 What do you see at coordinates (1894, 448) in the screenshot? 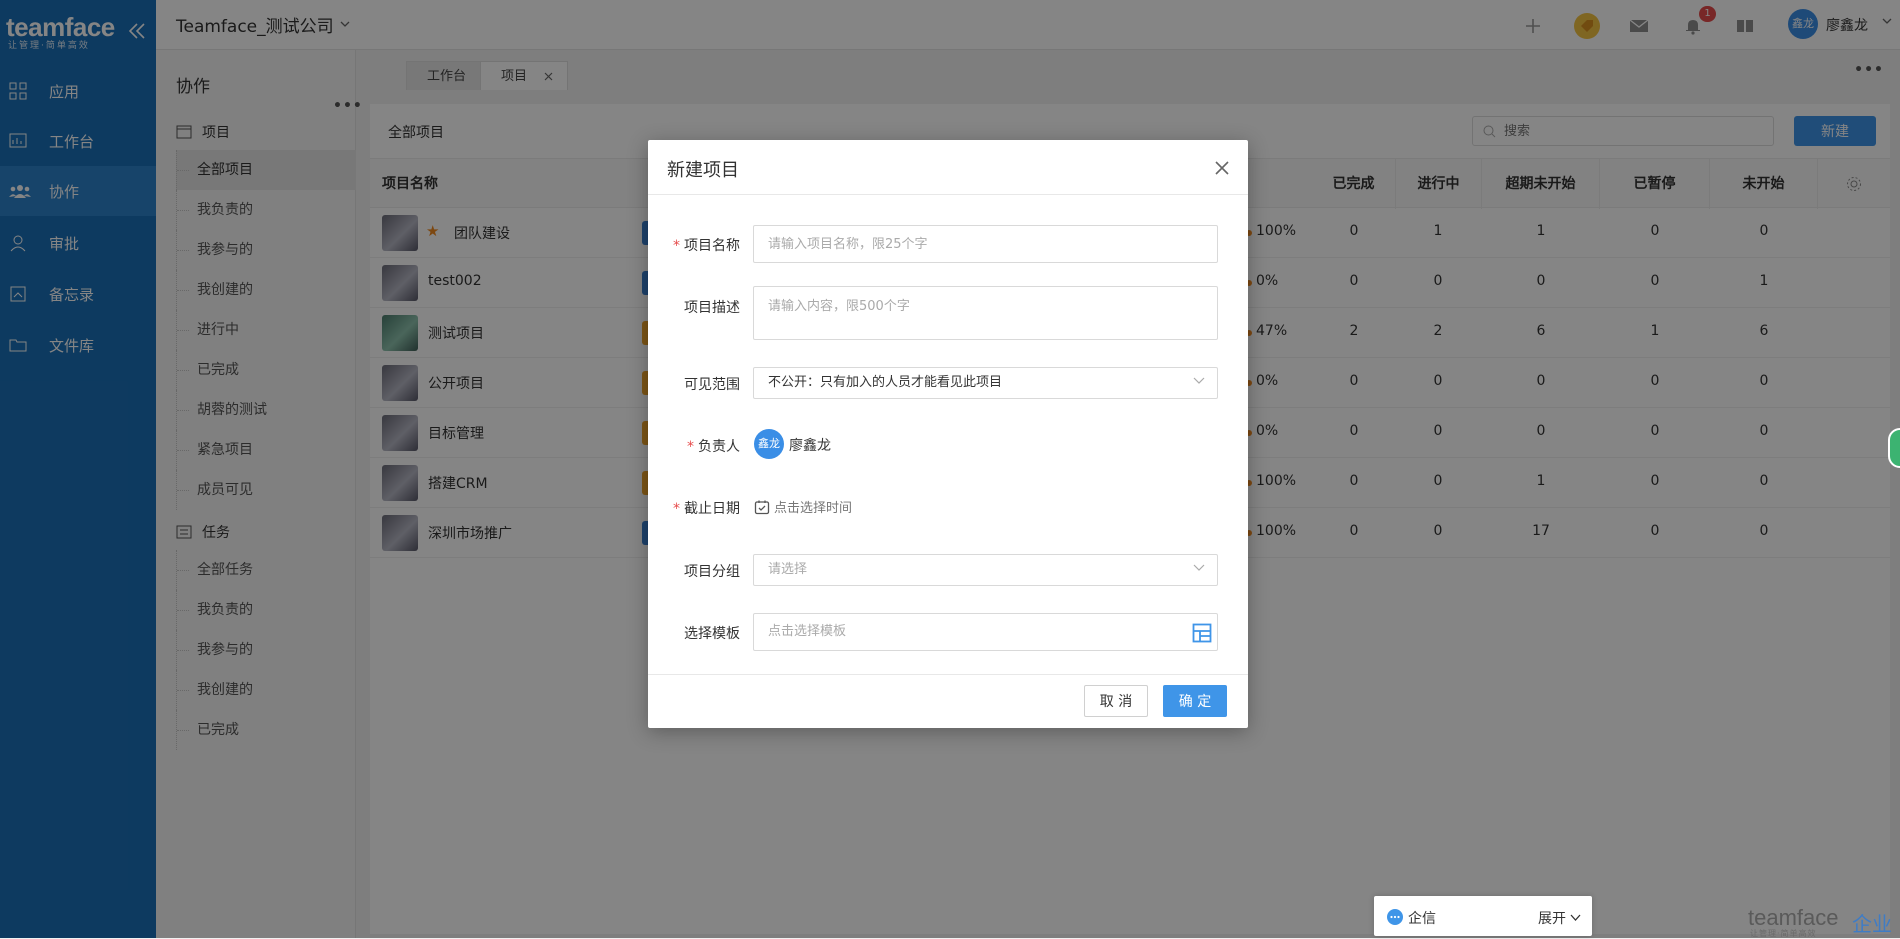
I see `side-handle` at bounding box center [1894, 448].